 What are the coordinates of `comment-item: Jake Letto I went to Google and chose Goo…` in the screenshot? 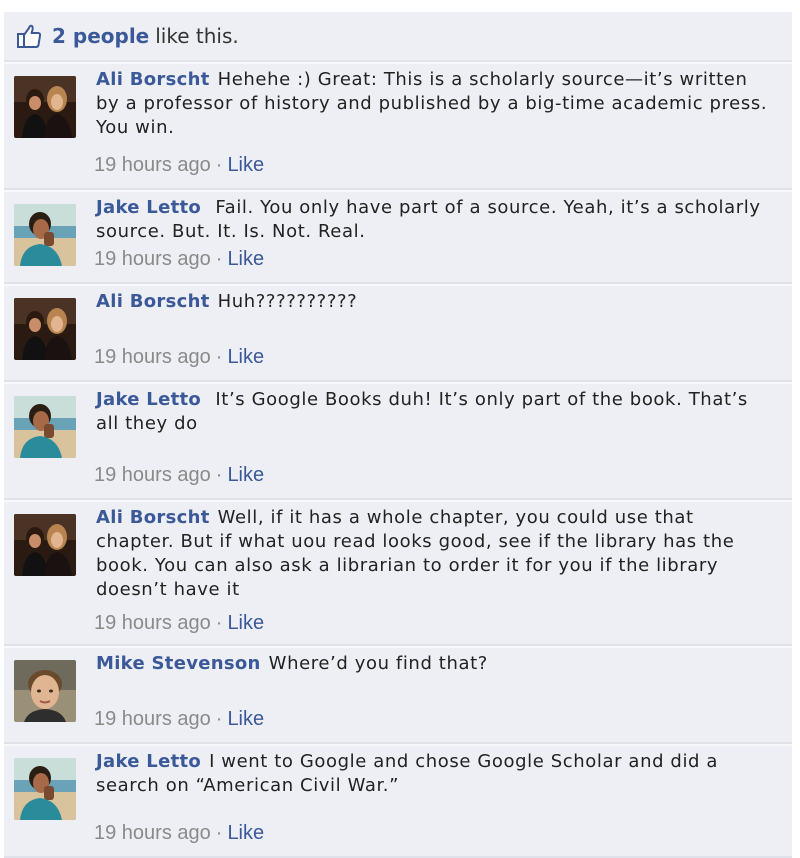 It's located at (398, 801).